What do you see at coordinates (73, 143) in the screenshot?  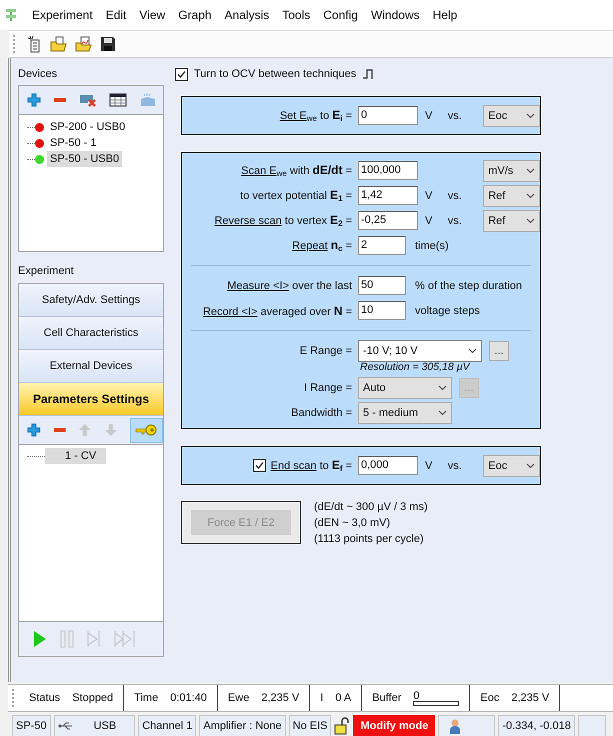 I see `device-item: SP-50 - 1` at bounding box center [73, 143].